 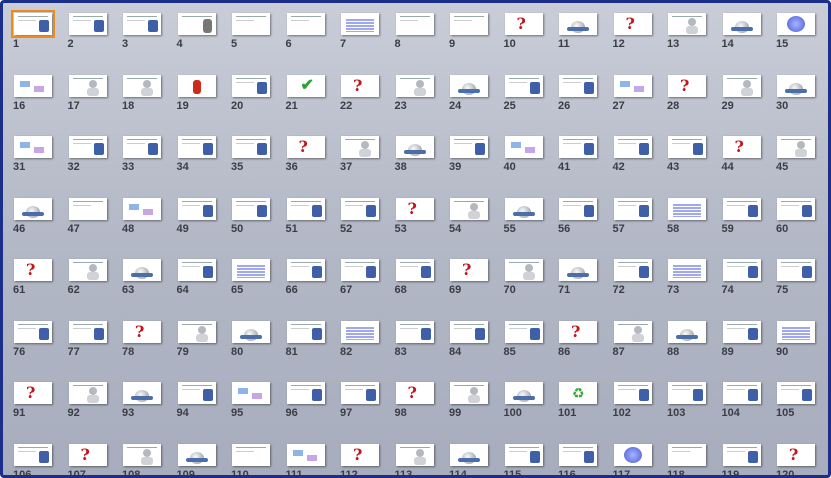 I want to click on slide-item: ? 44, so click(x=742, y=161).